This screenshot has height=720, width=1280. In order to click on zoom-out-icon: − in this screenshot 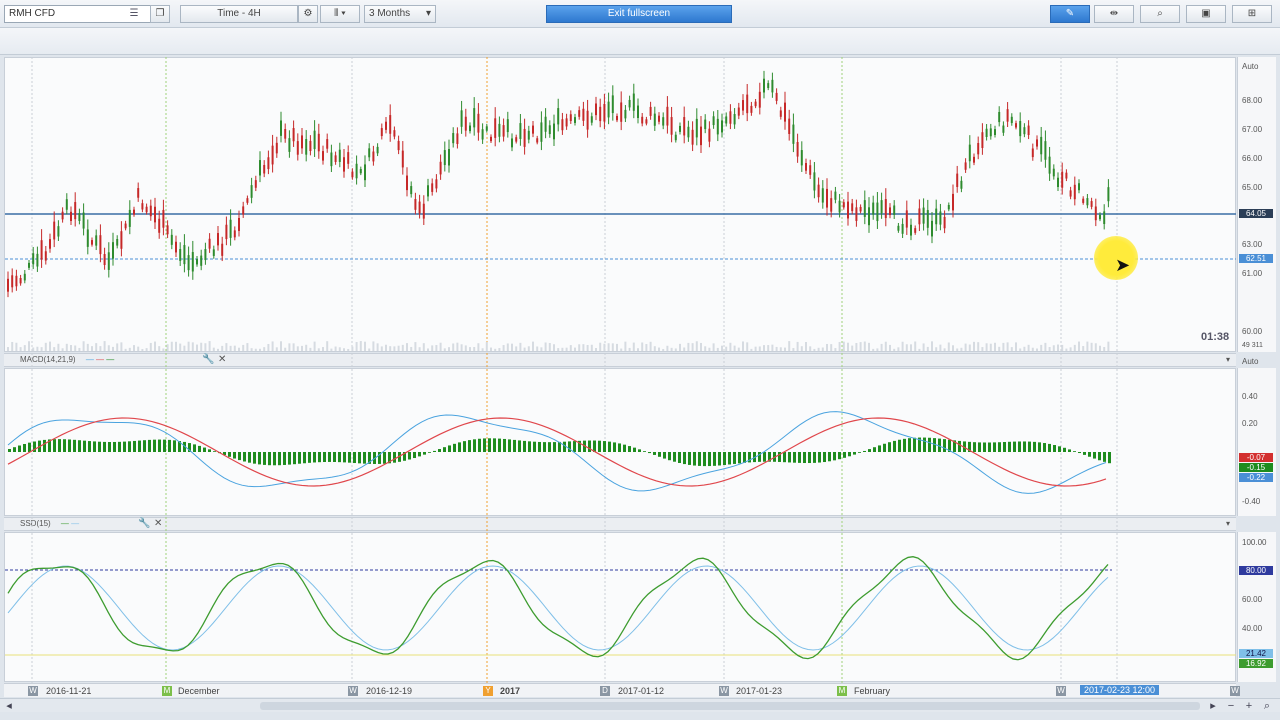, I will do `click(1231, 706)`.